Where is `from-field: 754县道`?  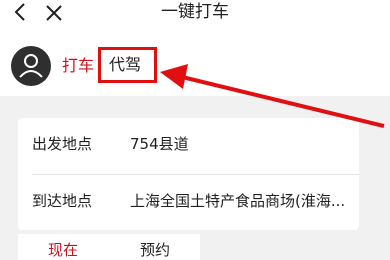 from-field: 754县道 is located at coordinates (242, 144).